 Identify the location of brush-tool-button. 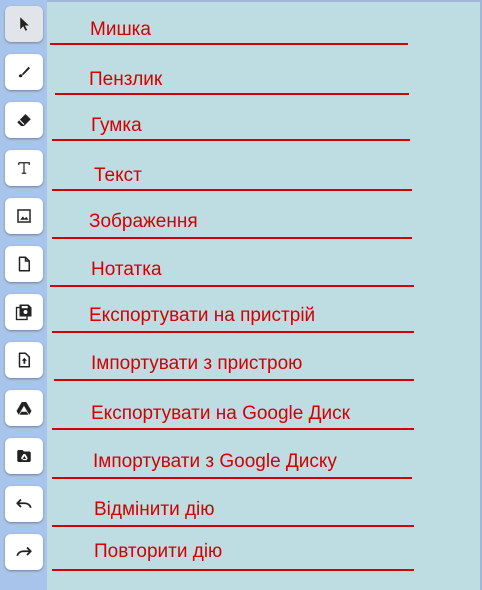
(24, 72).